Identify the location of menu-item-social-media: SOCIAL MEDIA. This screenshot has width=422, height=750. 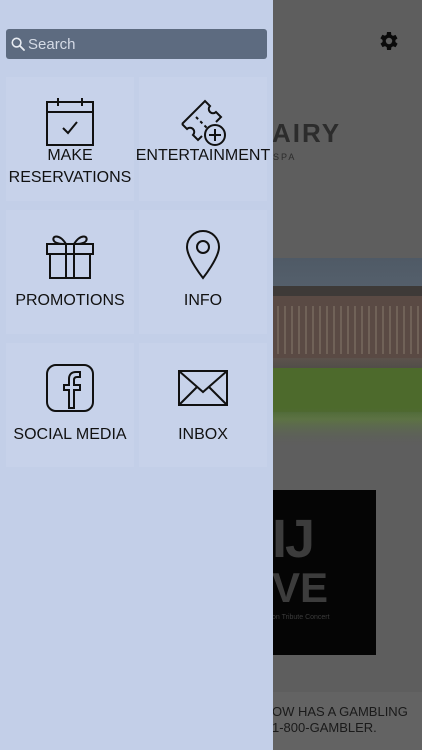
(70, 405).